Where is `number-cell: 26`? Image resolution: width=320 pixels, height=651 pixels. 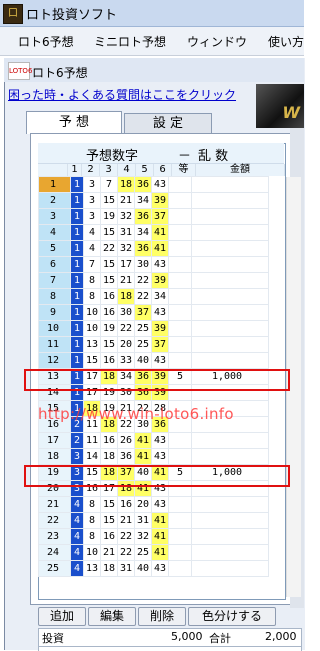
number-cell: 26 is located at coordinates (126, 440).